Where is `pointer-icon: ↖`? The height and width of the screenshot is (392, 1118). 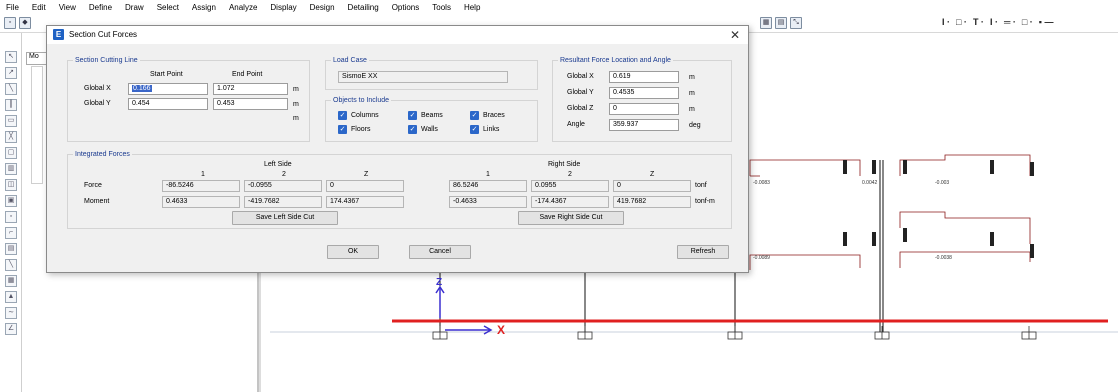 pointer-icon: ↖ is located at coordinates (11, 57).